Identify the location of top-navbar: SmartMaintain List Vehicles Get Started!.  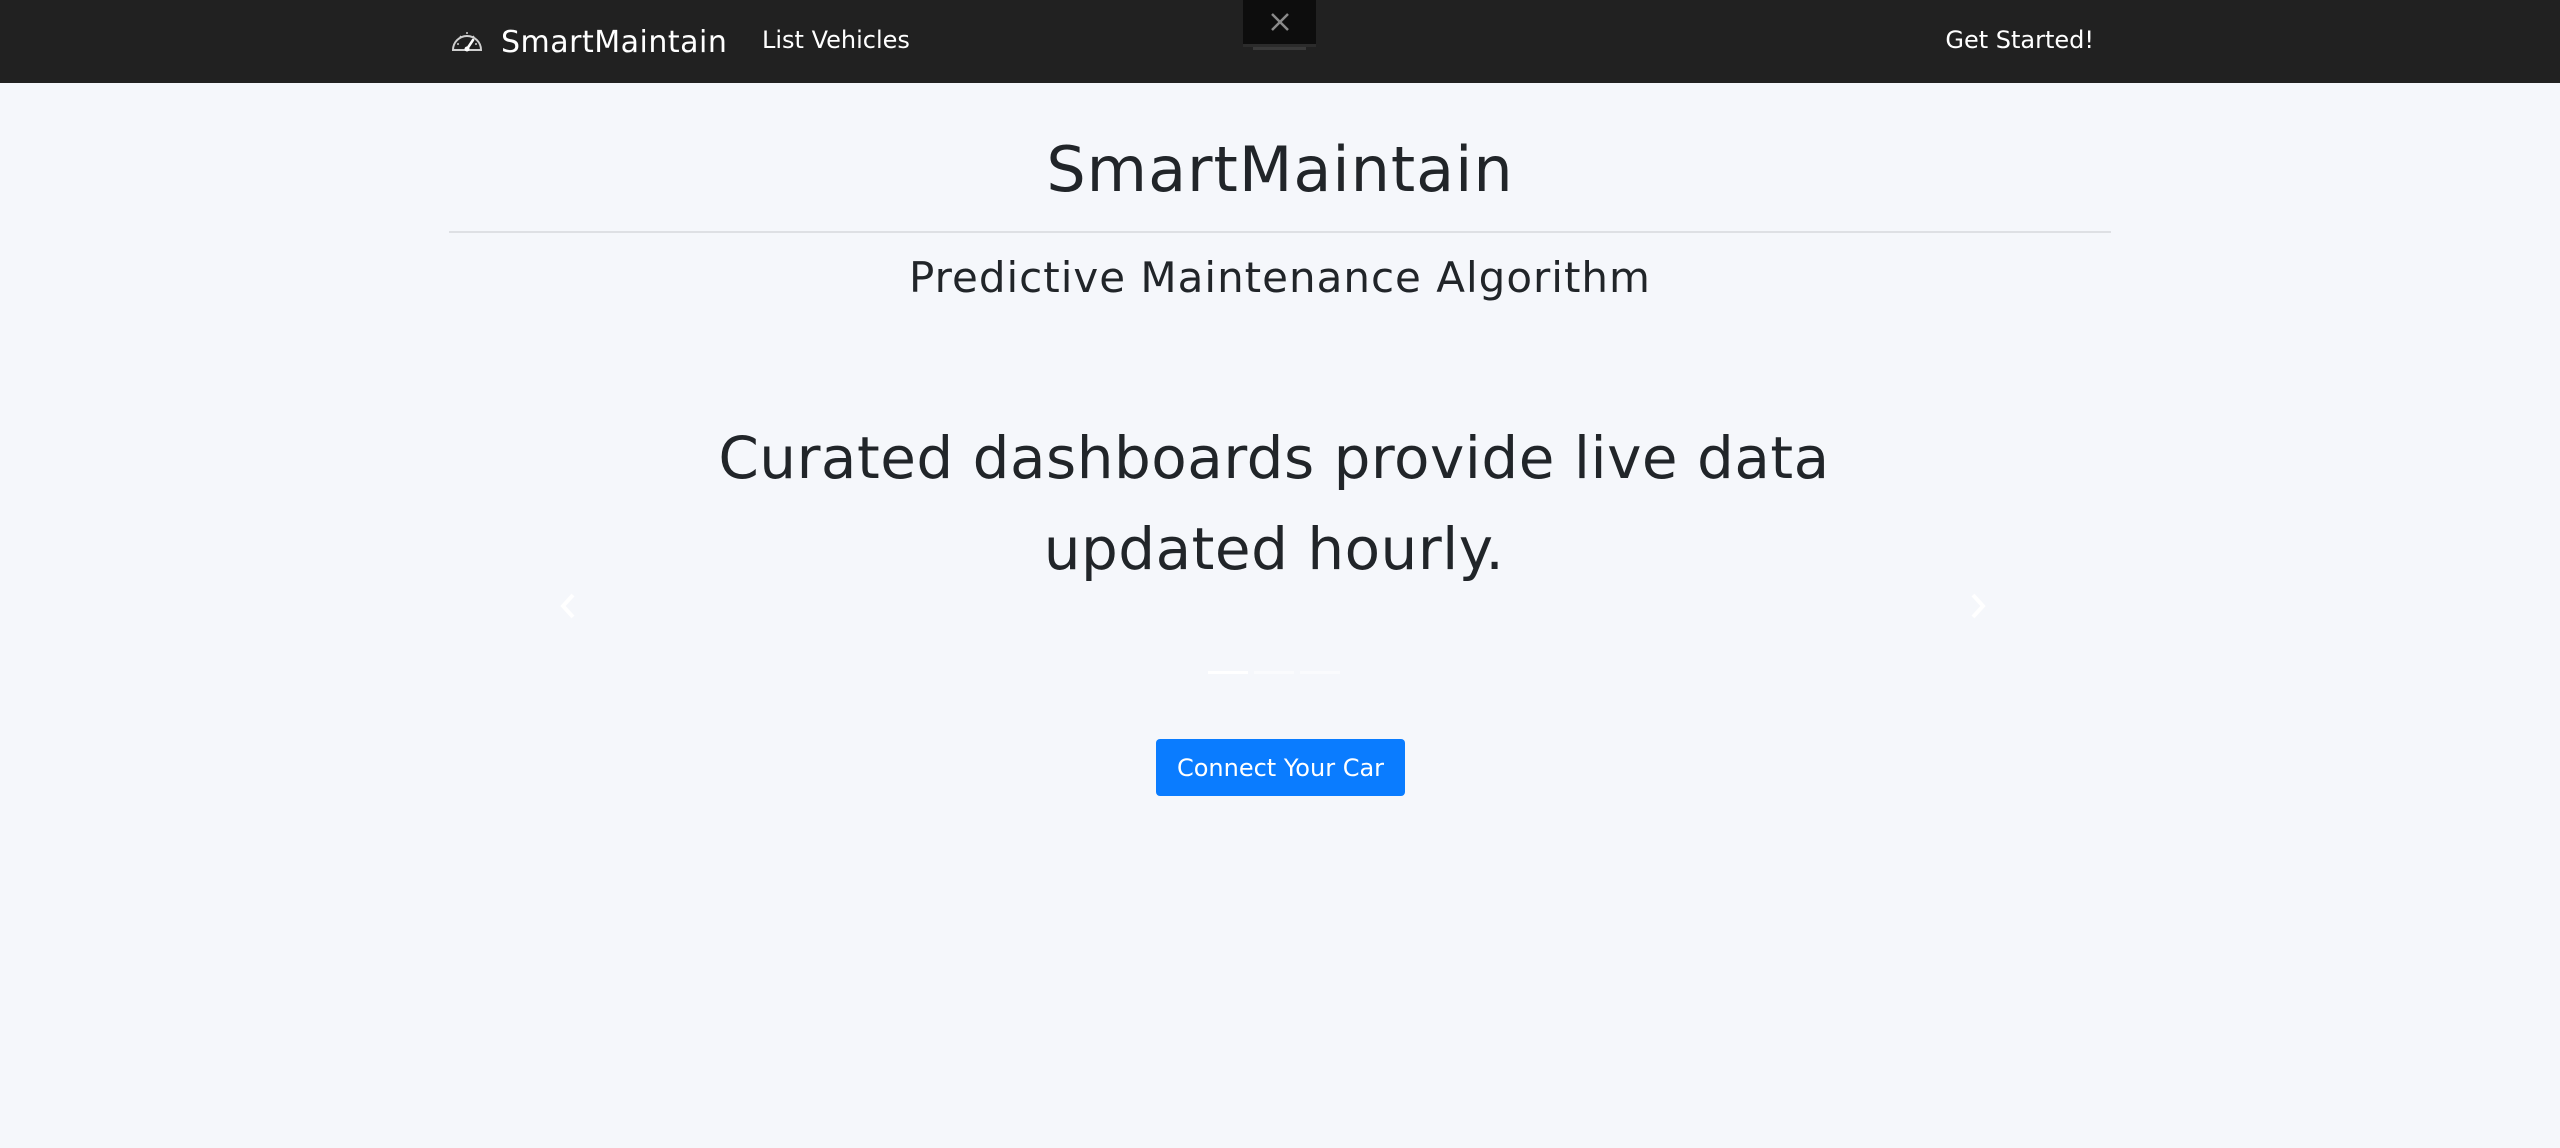
(1280, 41).